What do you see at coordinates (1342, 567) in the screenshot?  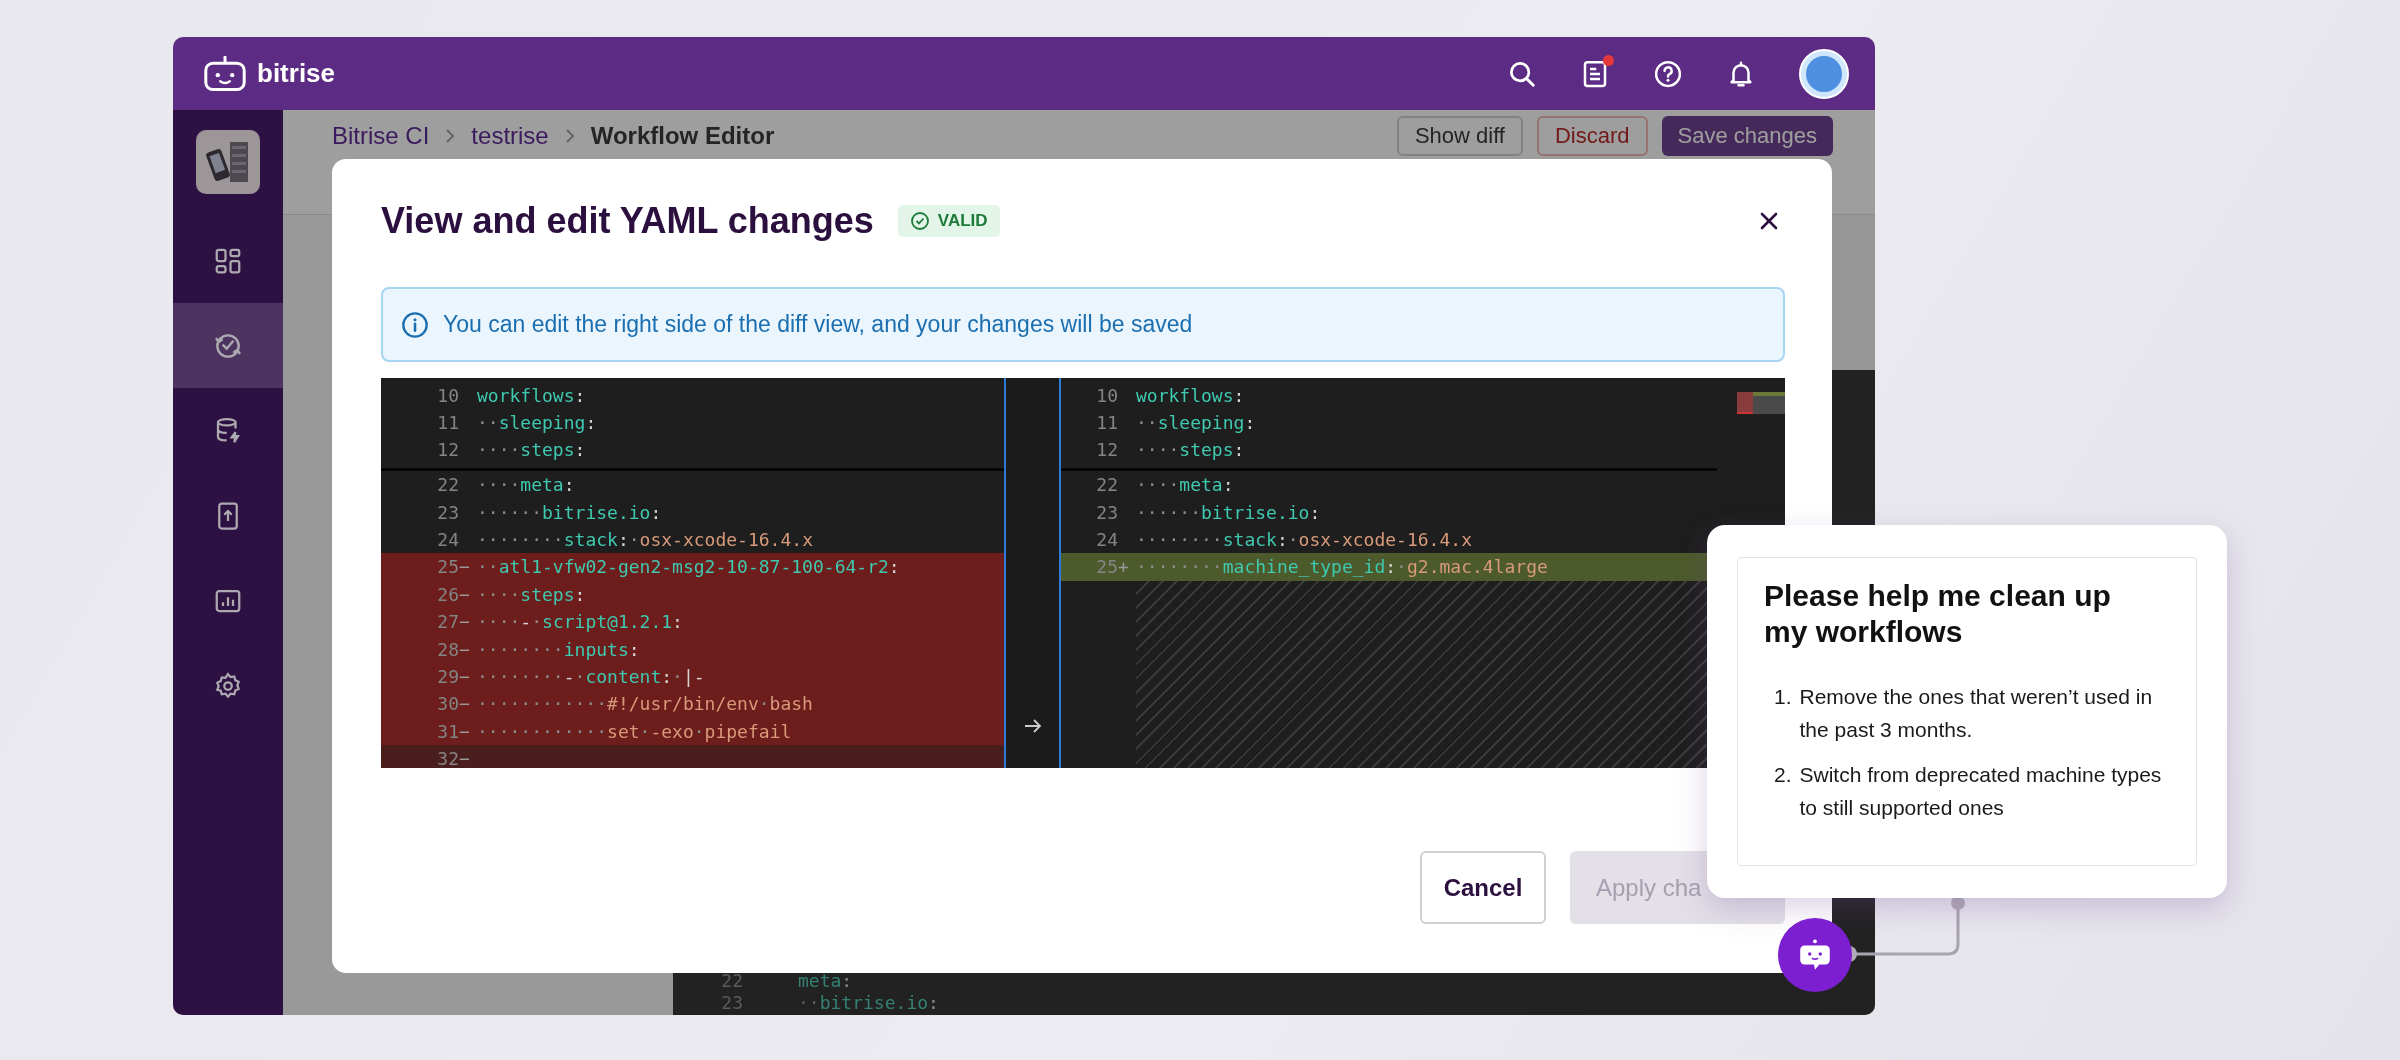 I see `code-text: ········machine_type_id:·g2.mac.4large` at bounding box center [1342, 567].